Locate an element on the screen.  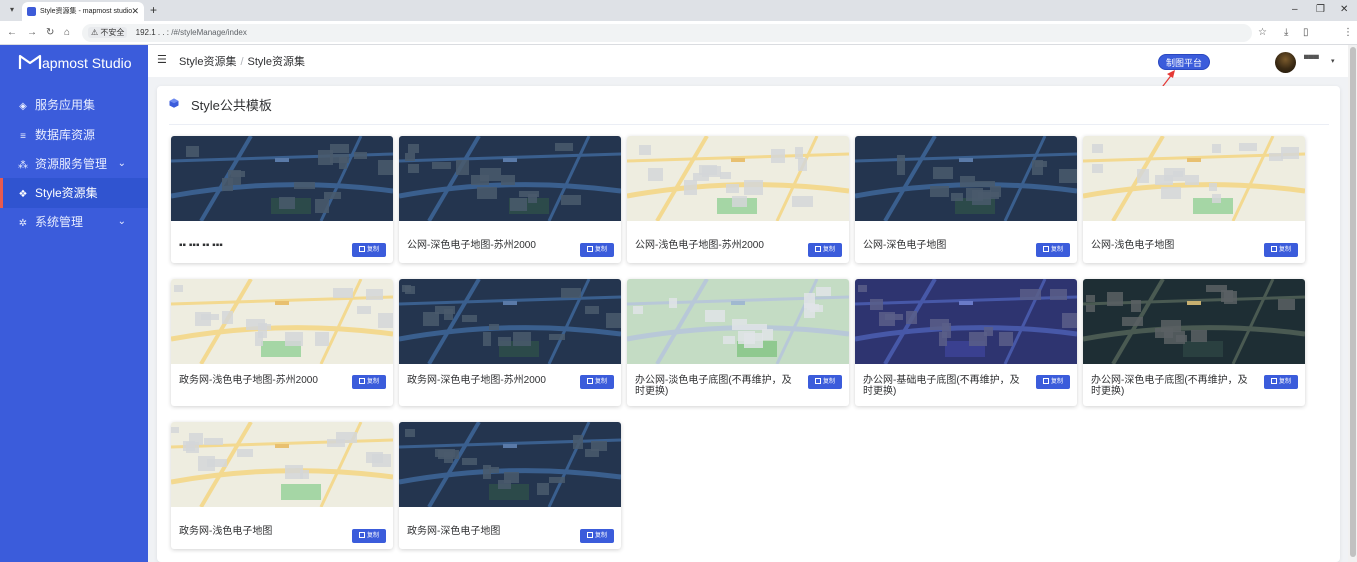
style-card: 办公网-基础电子底图(不再维护，及时更换) 复制 is located at coordinates (966, 342).